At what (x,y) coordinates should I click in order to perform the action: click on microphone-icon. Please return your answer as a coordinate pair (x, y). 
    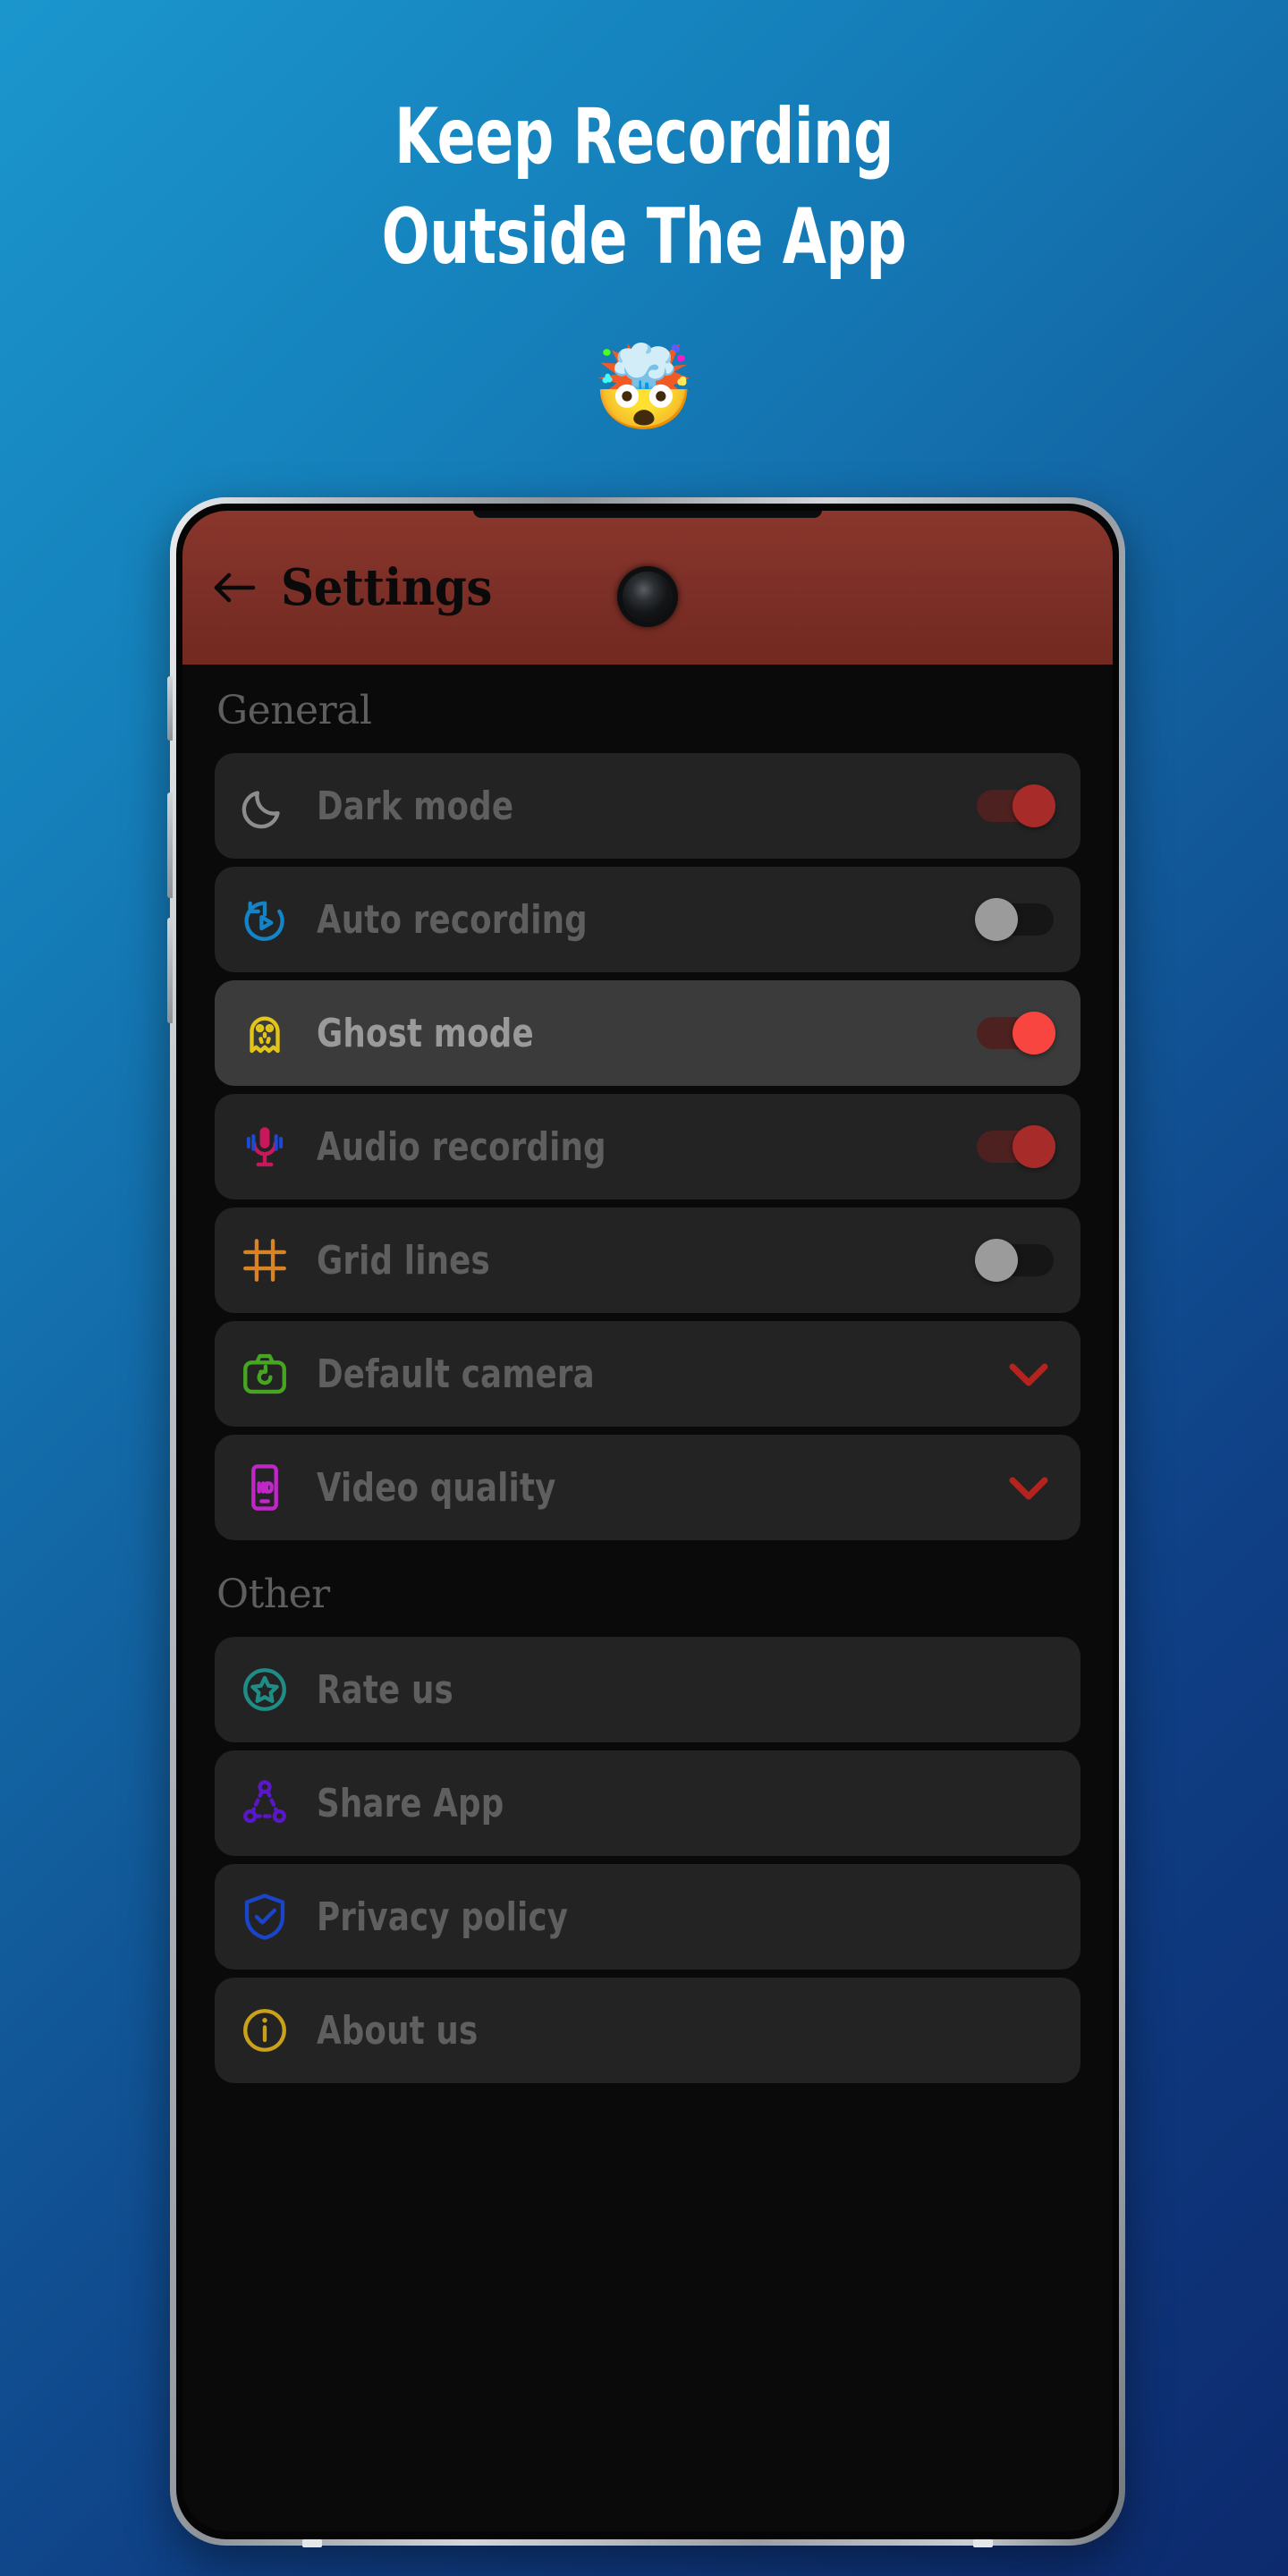
    Looking at the image, I should click on (265, 1147).